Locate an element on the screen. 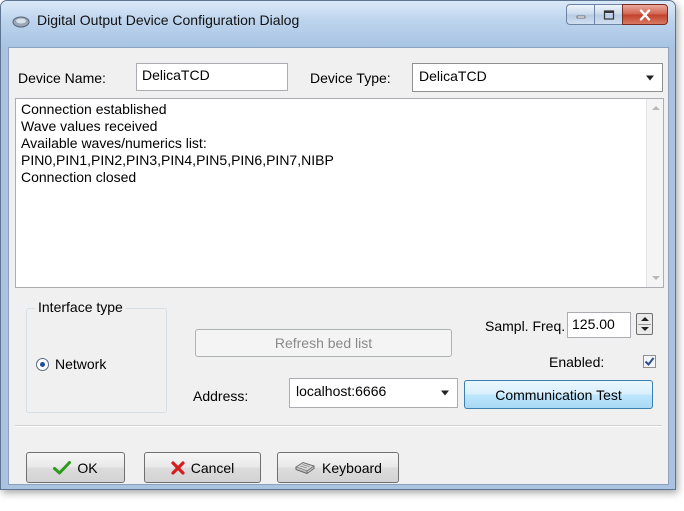 The image size is (684, 511). sampl-freq-input: 125.00 is located at coordinates (599, 325).